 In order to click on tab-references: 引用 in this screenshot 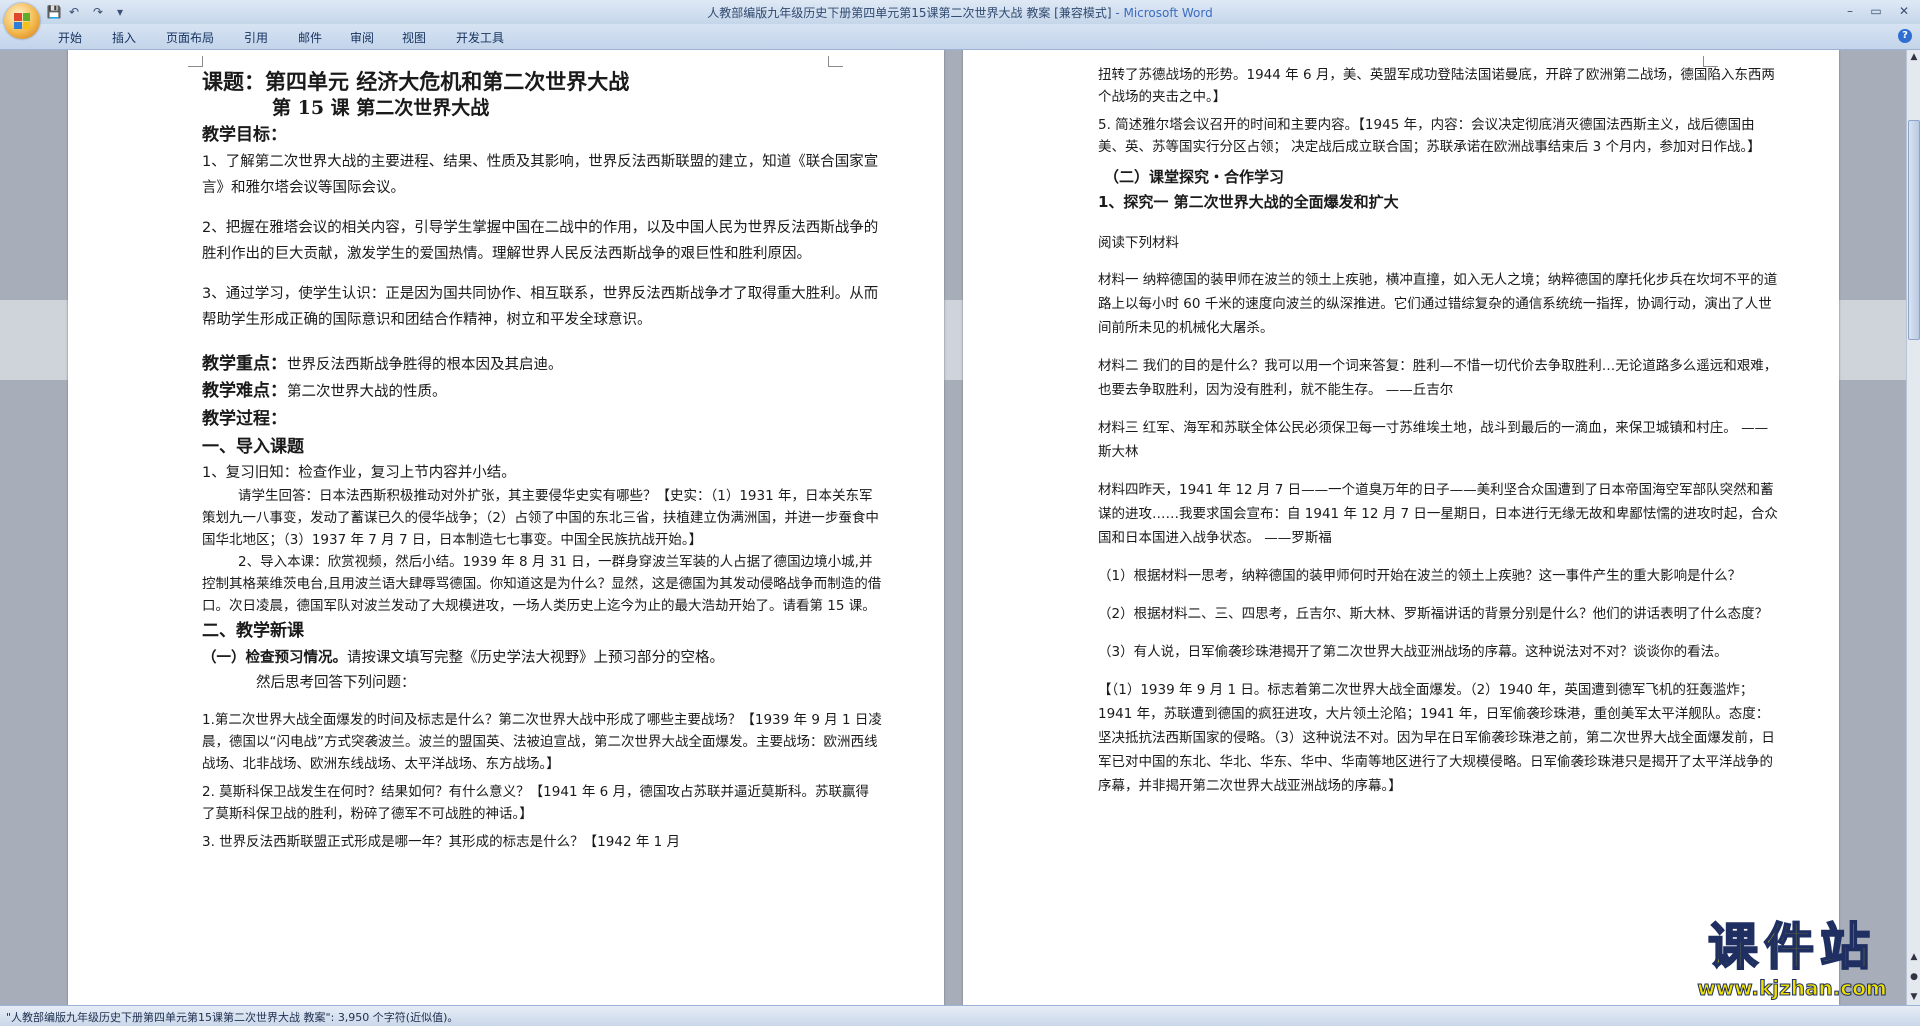, I will do `click(256, 37)`.